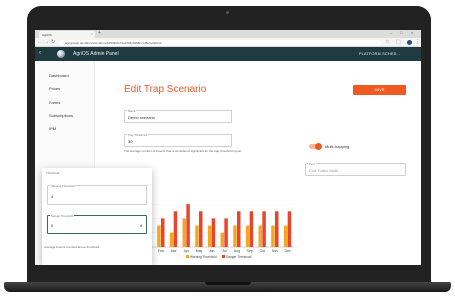 The width and height of the screenshot is (455, 297). What do you see at coordinates (247, 236) in the screenshot?
I see `bar-warning-sep` at bounding box center [247, 236].